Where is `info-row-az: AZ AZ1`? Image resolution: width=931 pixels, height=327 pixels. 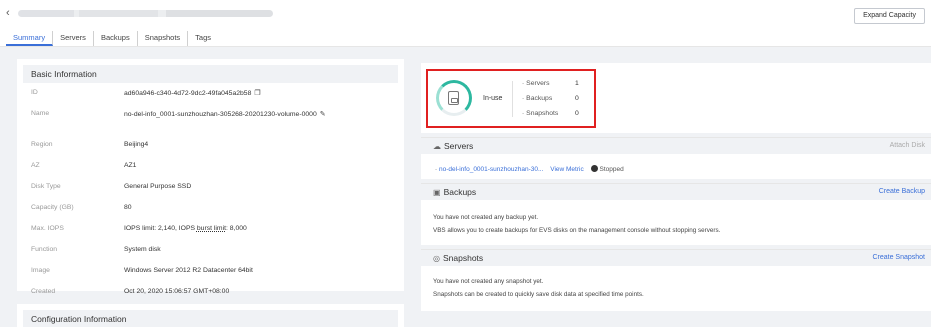 info-row-az: AZ AZ1 is located at coordinates (212, 168).